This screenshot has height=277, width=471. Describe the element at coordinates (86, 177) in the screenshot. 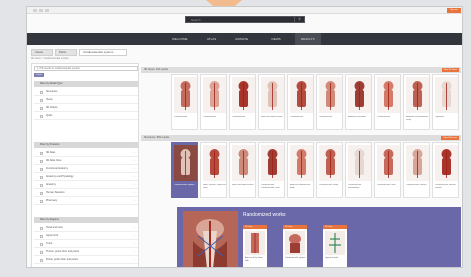

I see `filter-item: Anatomy and Physiology ›` at that location.